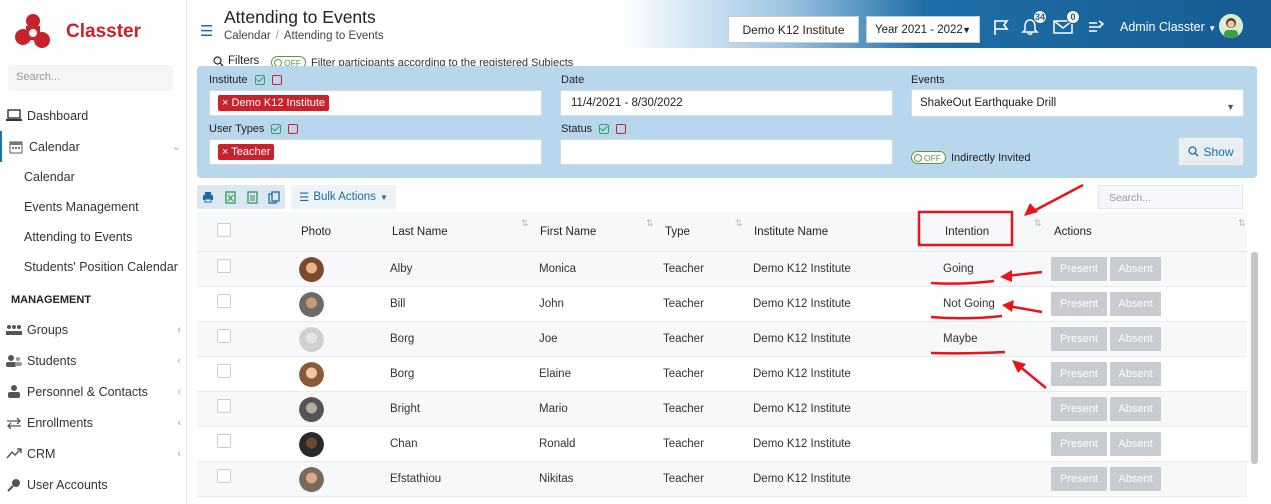  What do you see at coordinates (93, 267) in the screenshot?
I see `sidebar-subitem-students-position-calendar: Students' Position Calendar` at bounding box center [93, 267].